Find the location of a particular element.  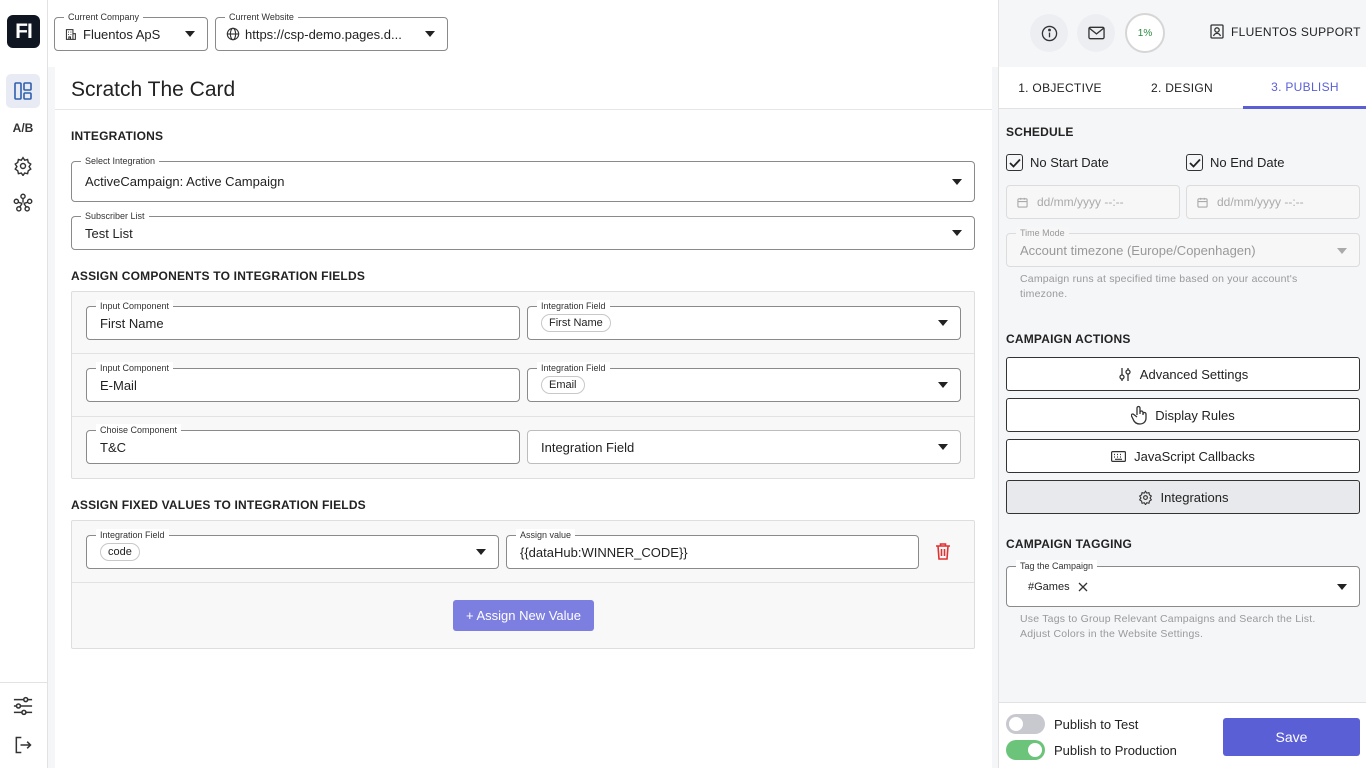

input-component-value: E-Mail is located at coordinates (118, 385).